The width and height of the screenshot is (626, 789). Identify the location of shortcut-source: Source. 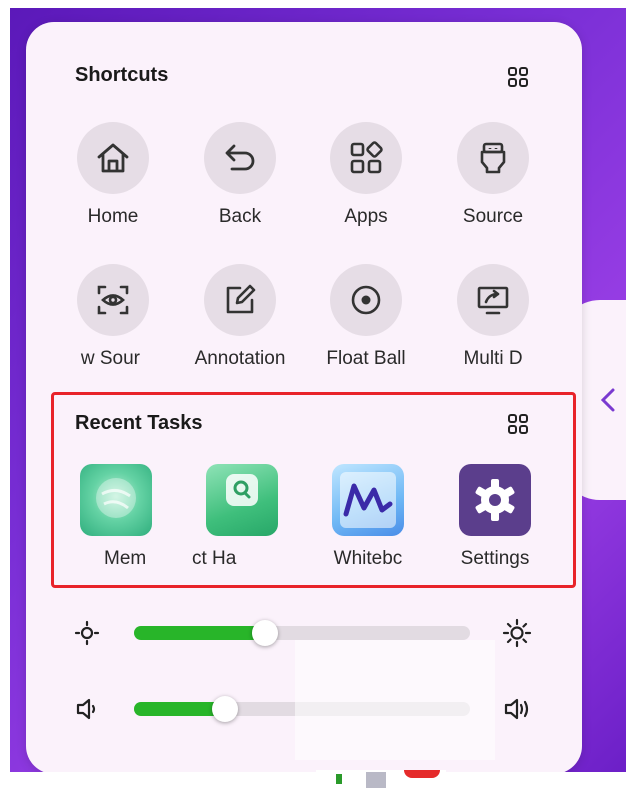
(485, 182).